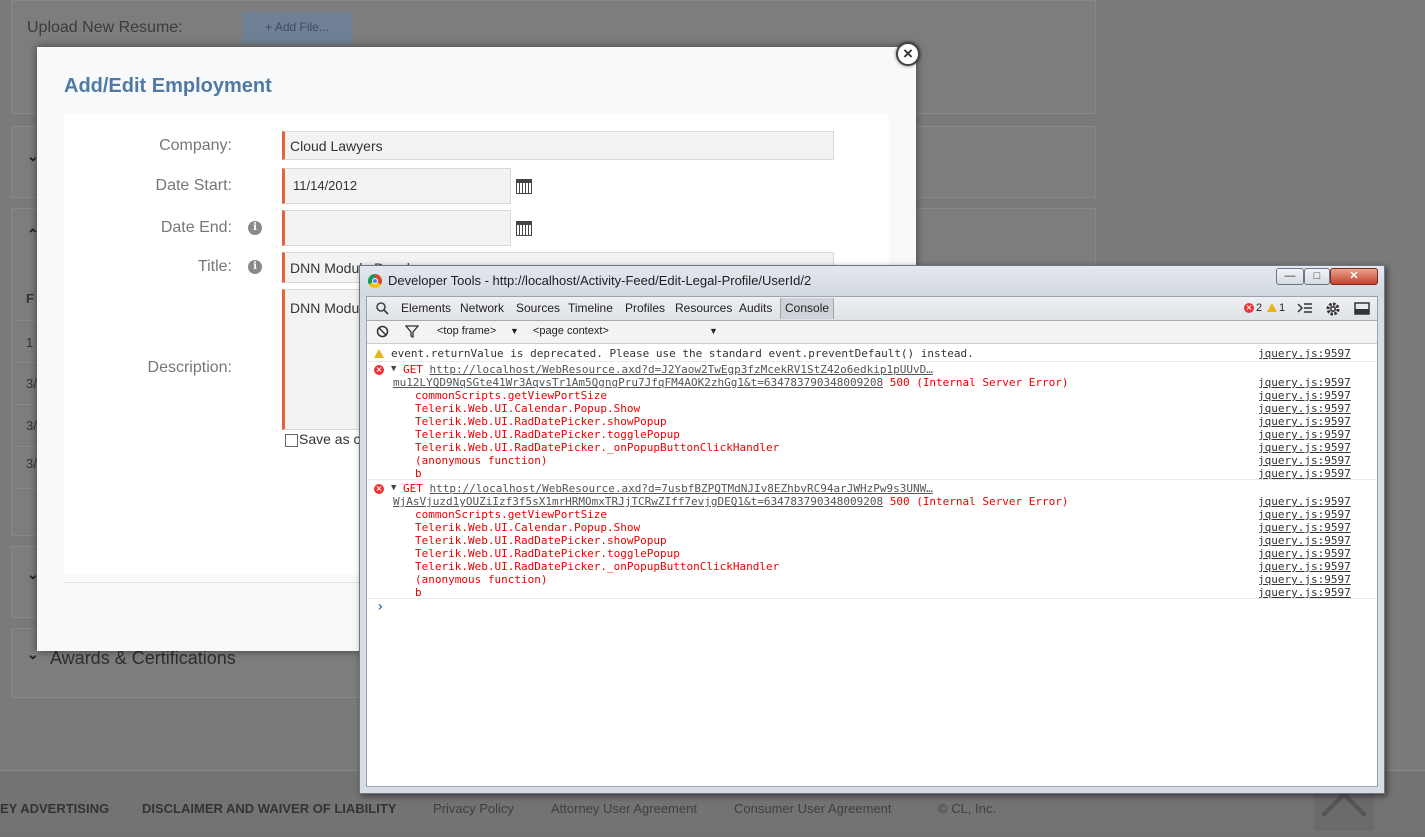 The image size is (1425, 837). What do you see at coordinates (813, 808) in the screenshot?
I see `footer-consumer-agreement-link: Consumer User Agreement` at bounding box center [813, 808].